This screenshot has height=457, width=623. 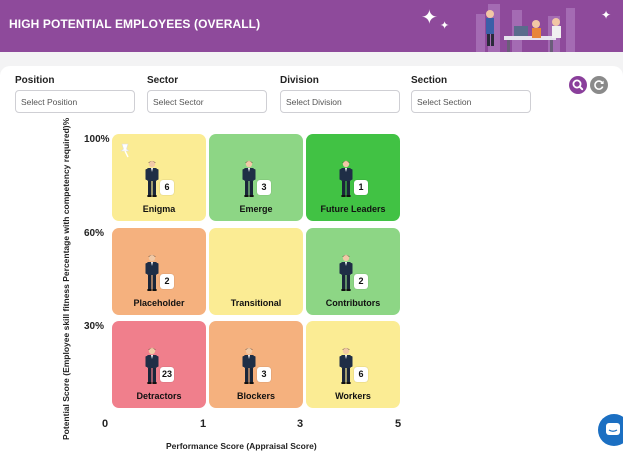 What do you see at coordinates (429, 80) in the screenshot?
I see `filter-label: Section` at bounding box center [429, 80].